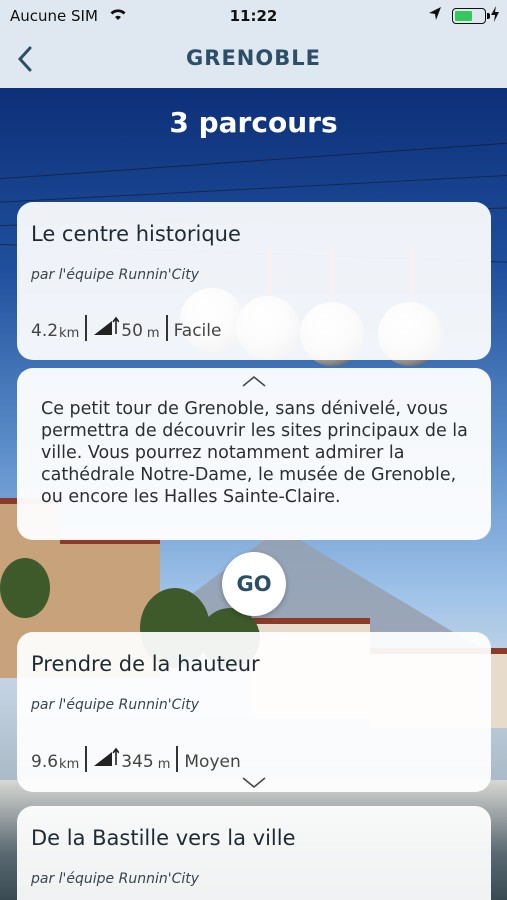 The height and width of the screenshot is (900, 507). I want to click on route-stats: 9.6 km 345 m Moyen, so click(136, 759).